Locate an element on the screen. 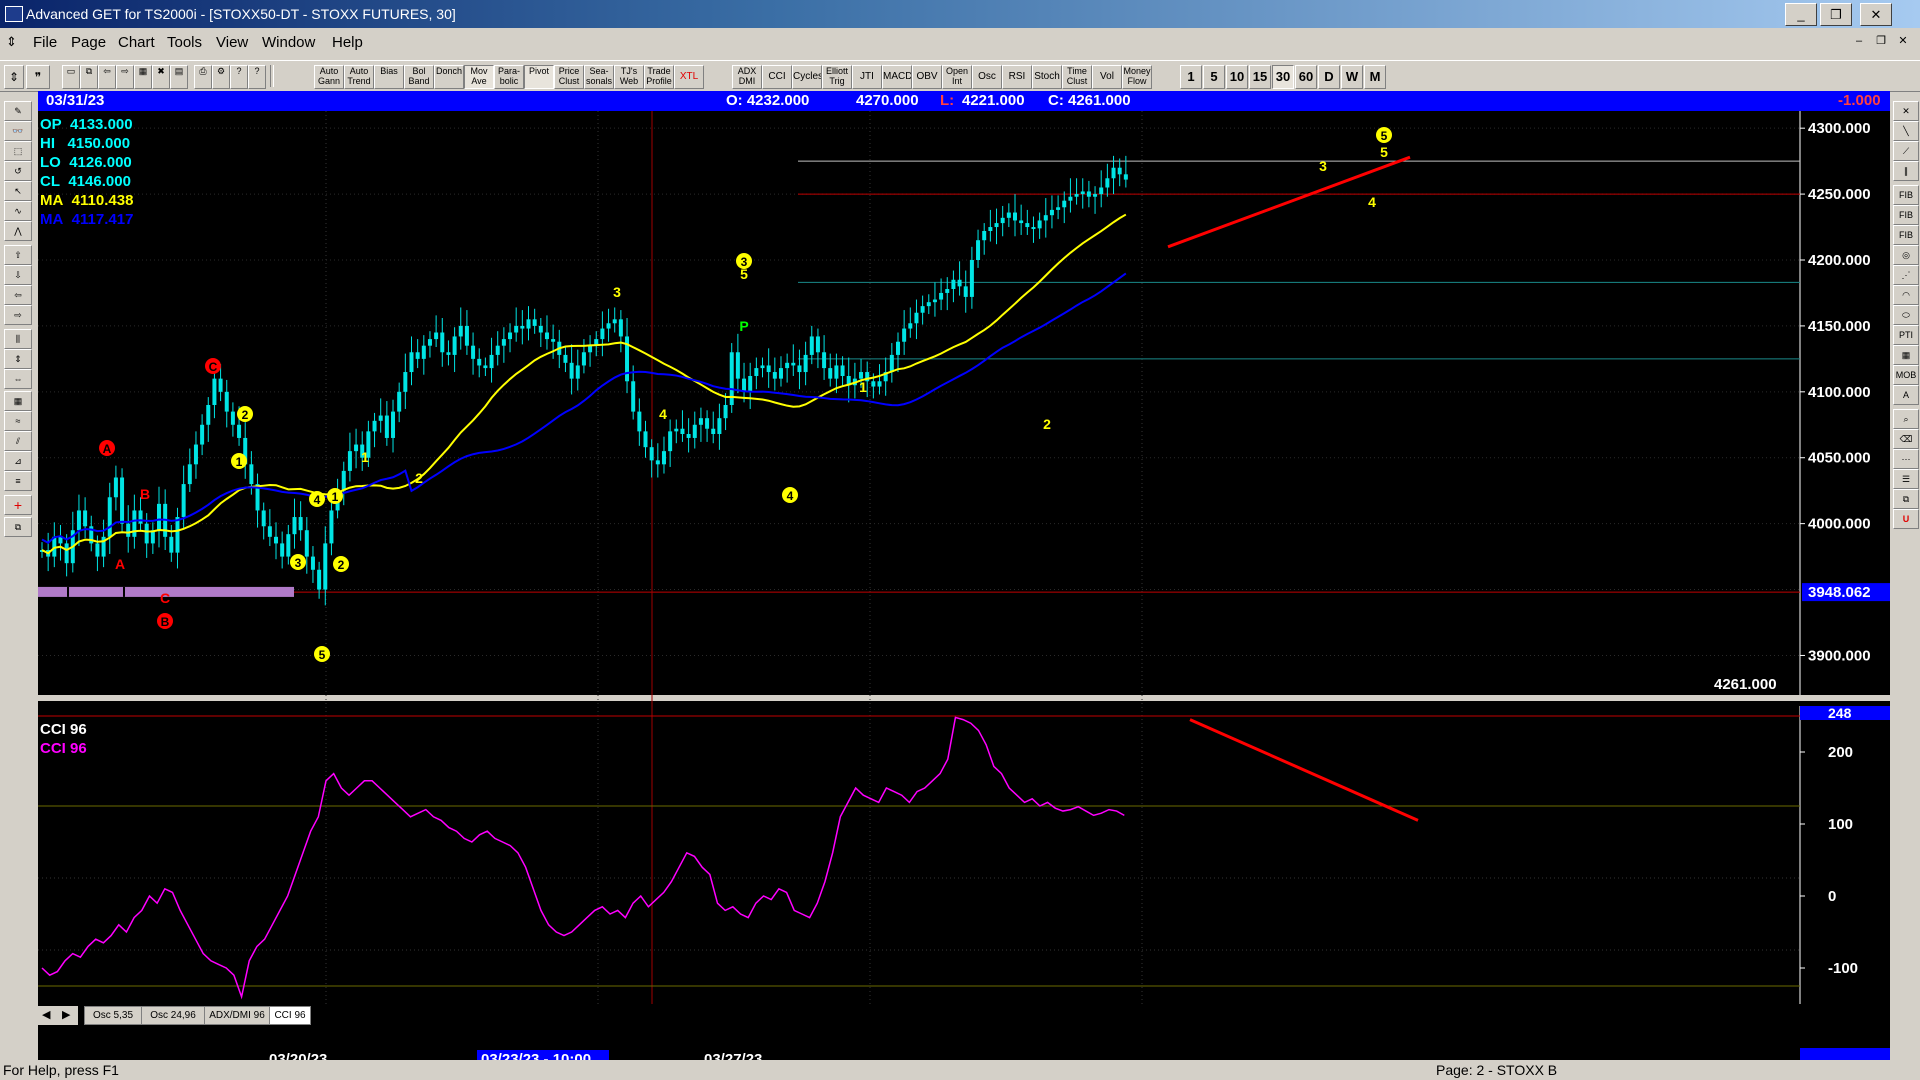 This screenshot has width=1920, height=1080. indicator-button: Money Flow is located at coordinates (1137, 77).